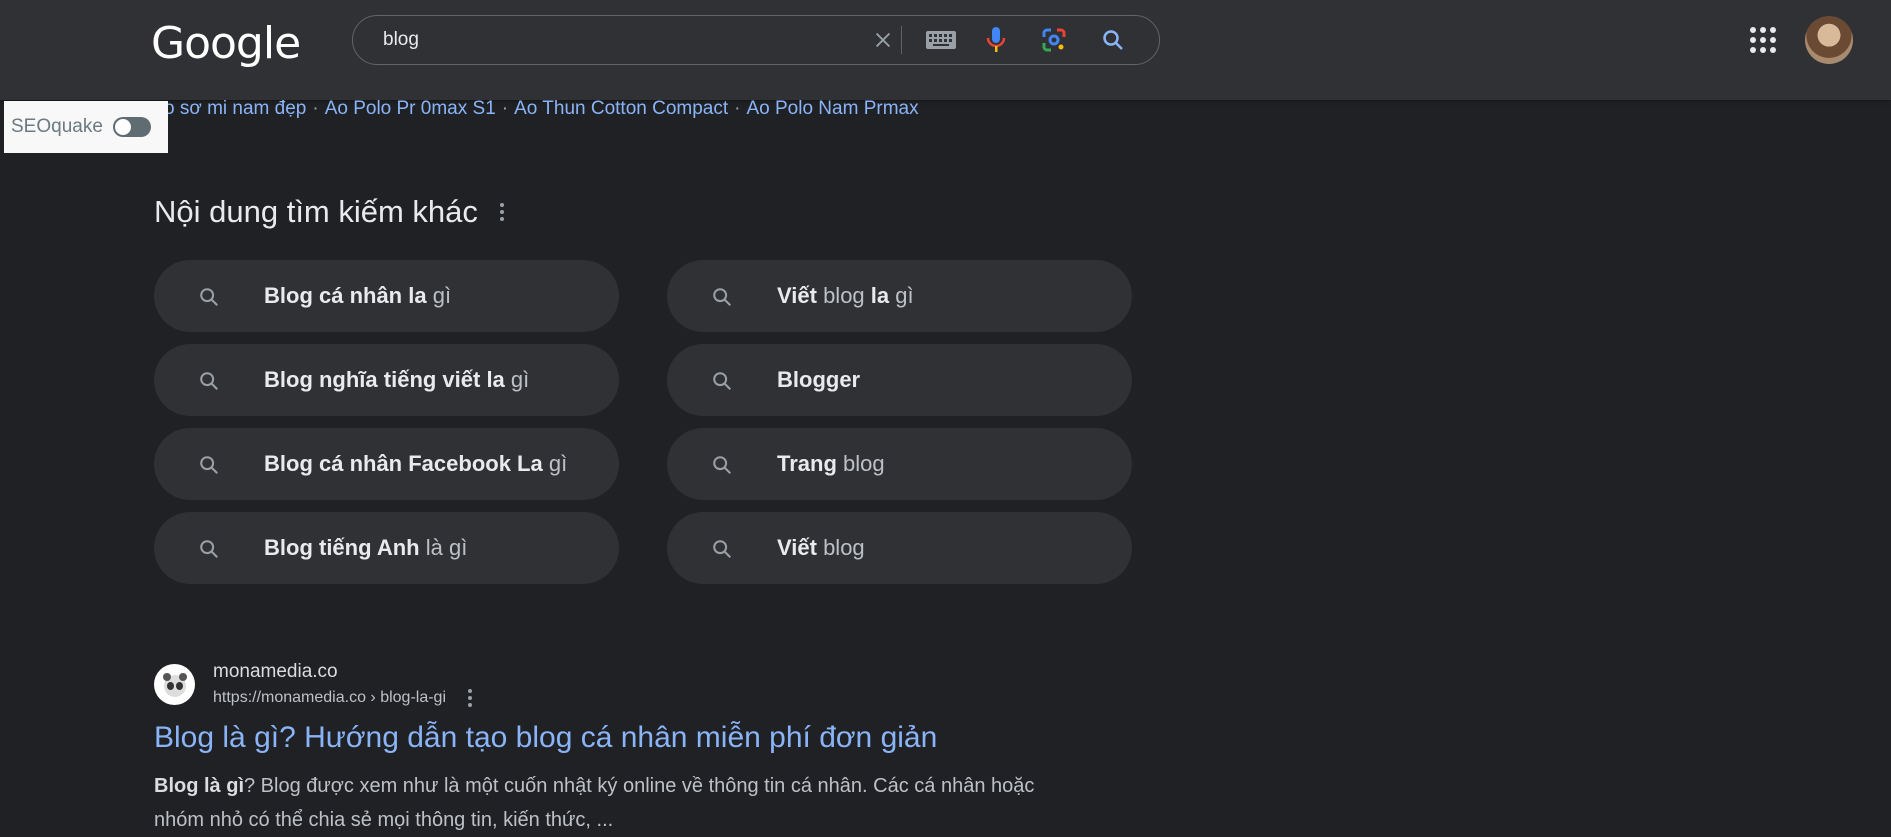  What do you see at coordinates (329, 698) in the screenshot?
I see `result-url-text: https://monamedia.co › blog-la-gi` at bounding box center [329, 698].